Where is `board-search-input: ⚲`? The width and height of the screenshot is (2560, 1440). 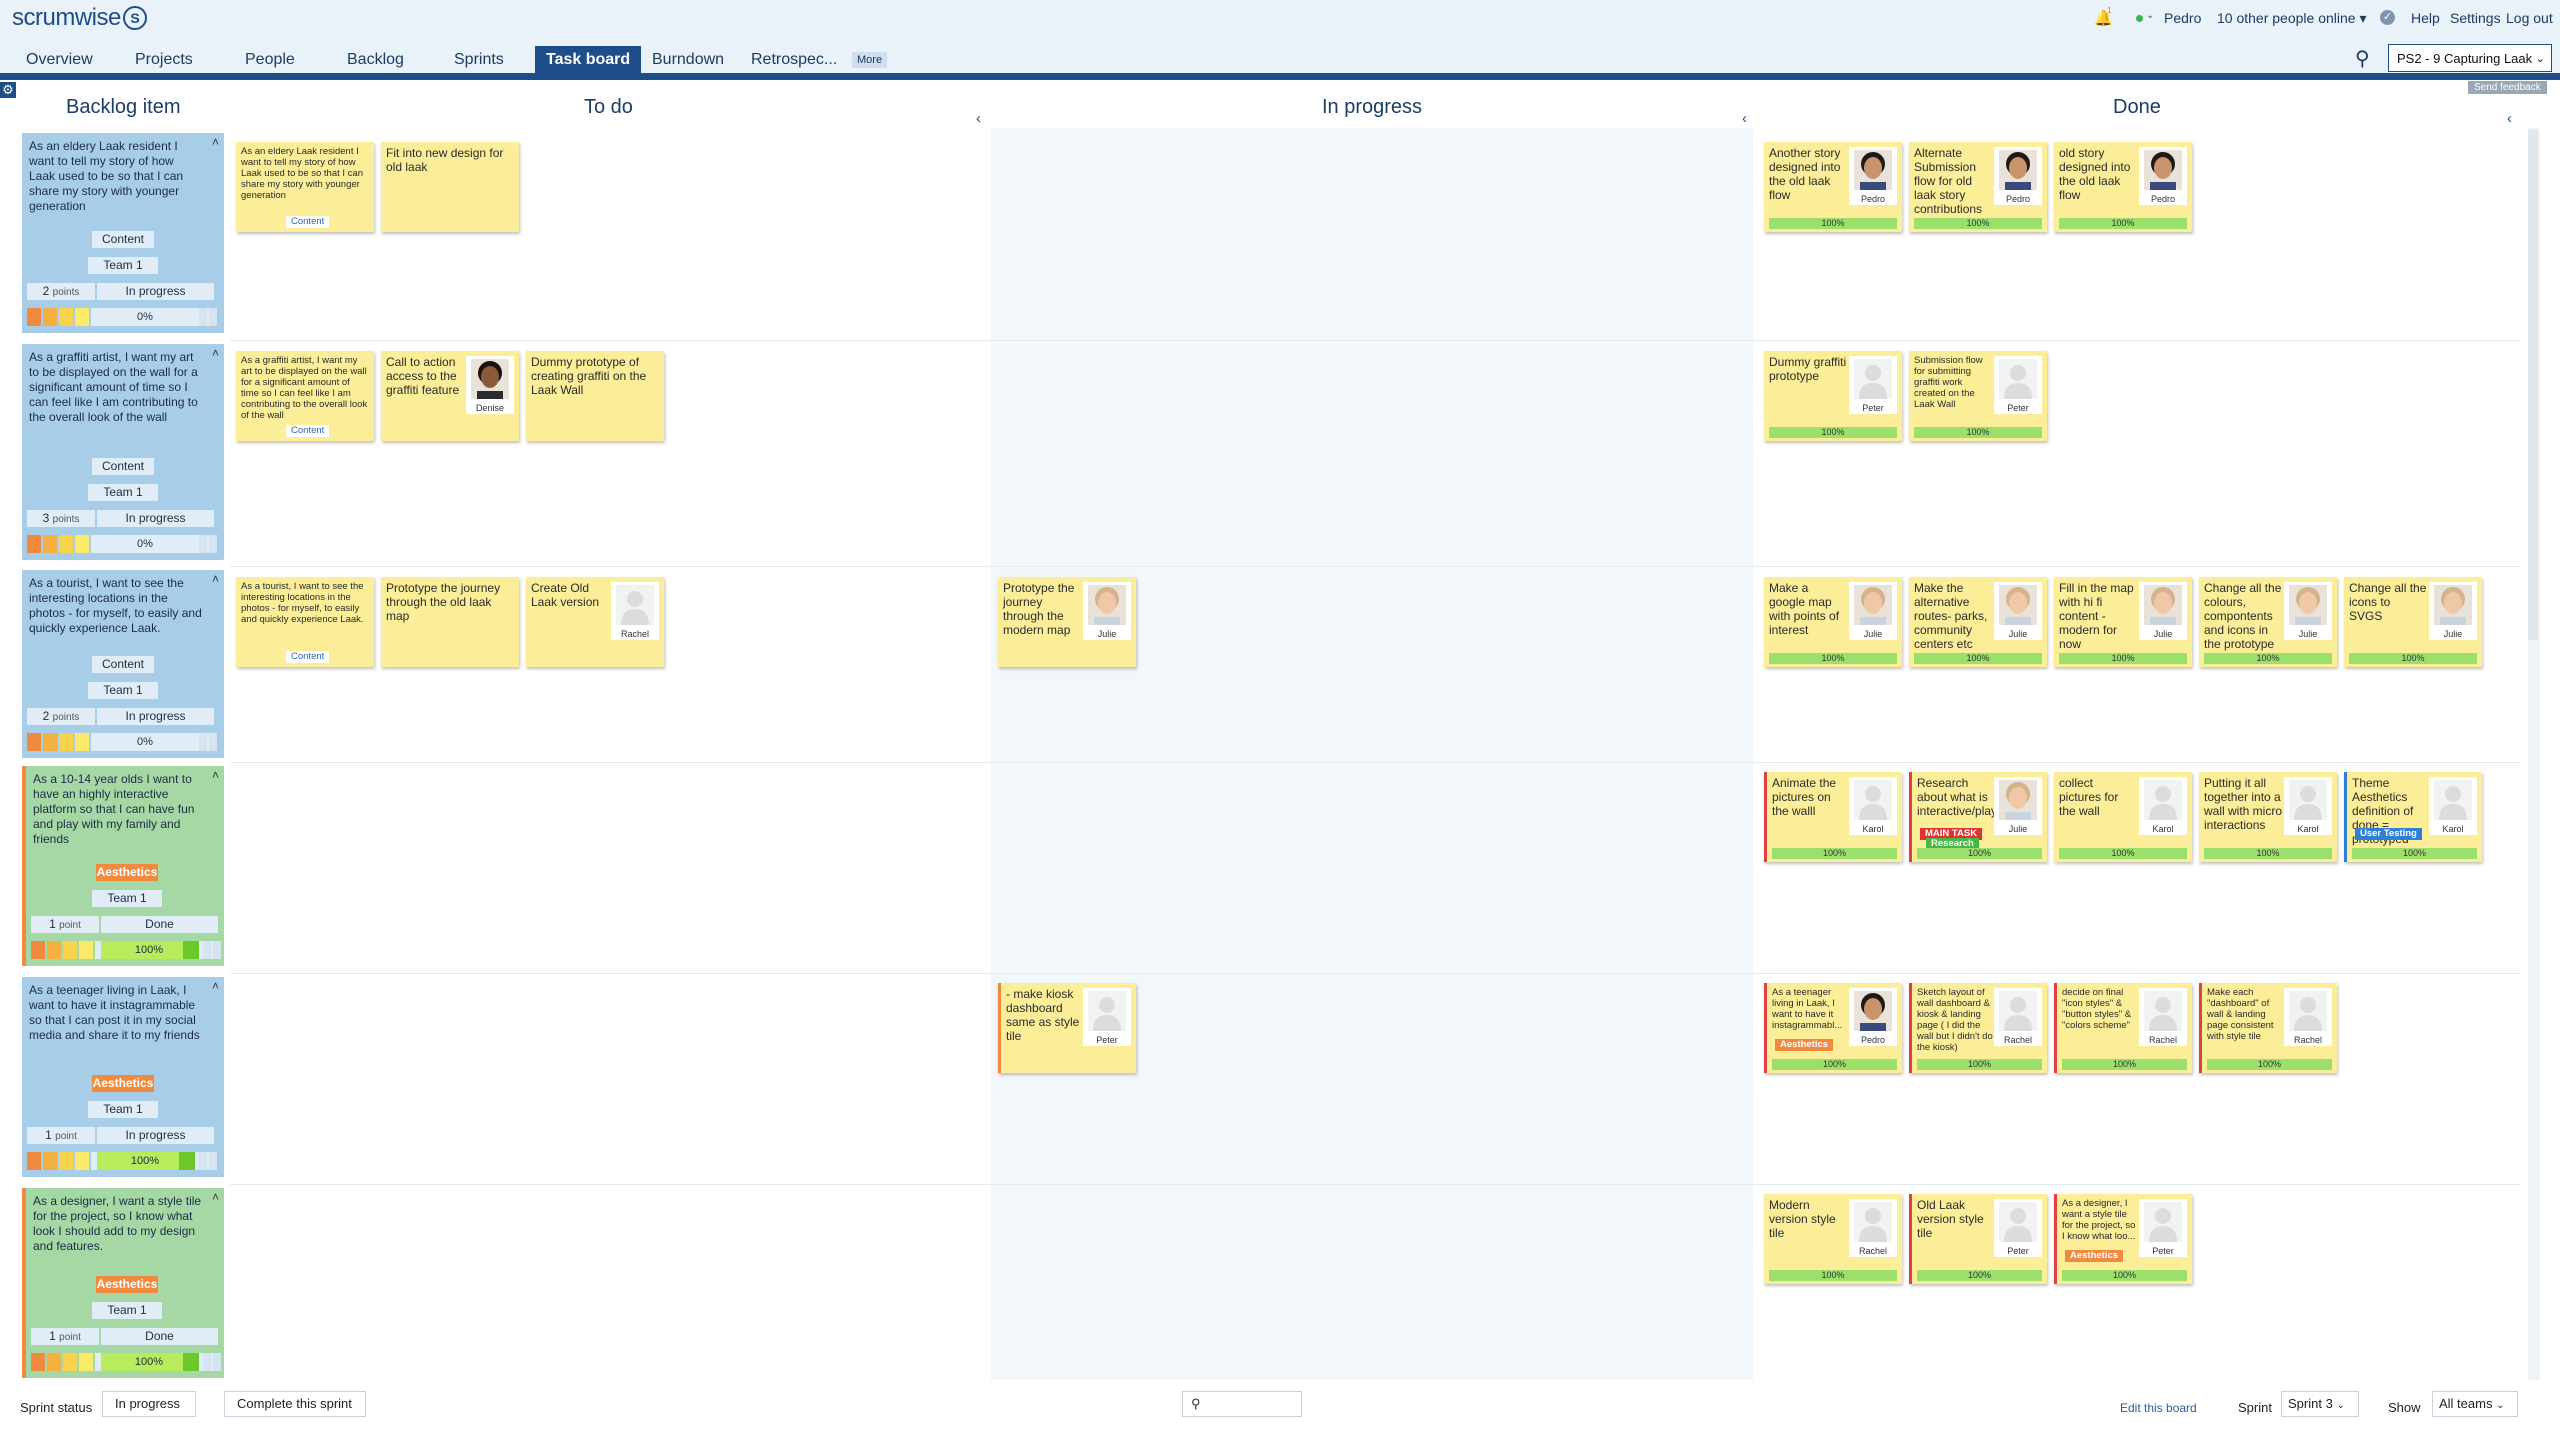 board-search-input: ⚲ is located at coordinates (1242, 1404).